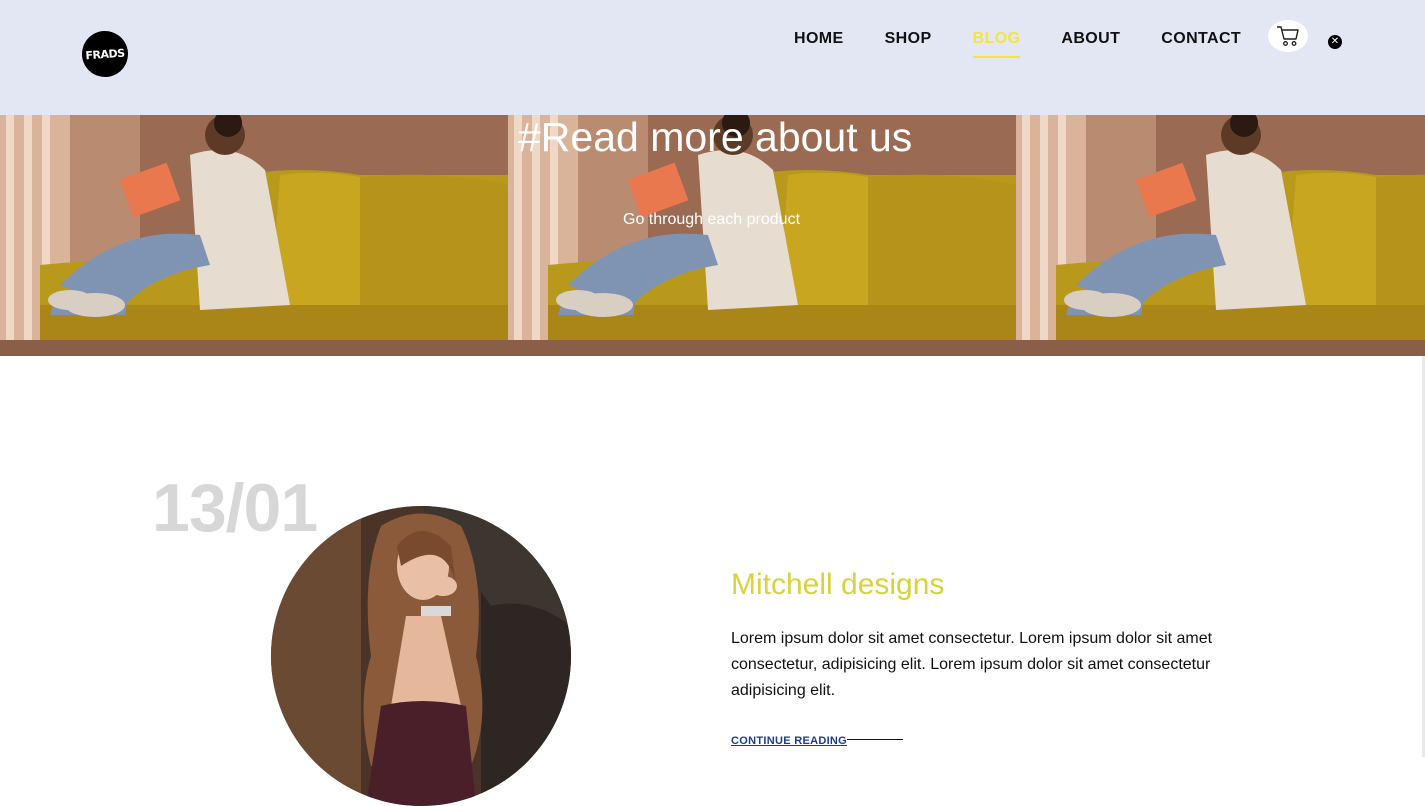 The image size is (1425, 806). I want to click on post-image, so click(421, 656).